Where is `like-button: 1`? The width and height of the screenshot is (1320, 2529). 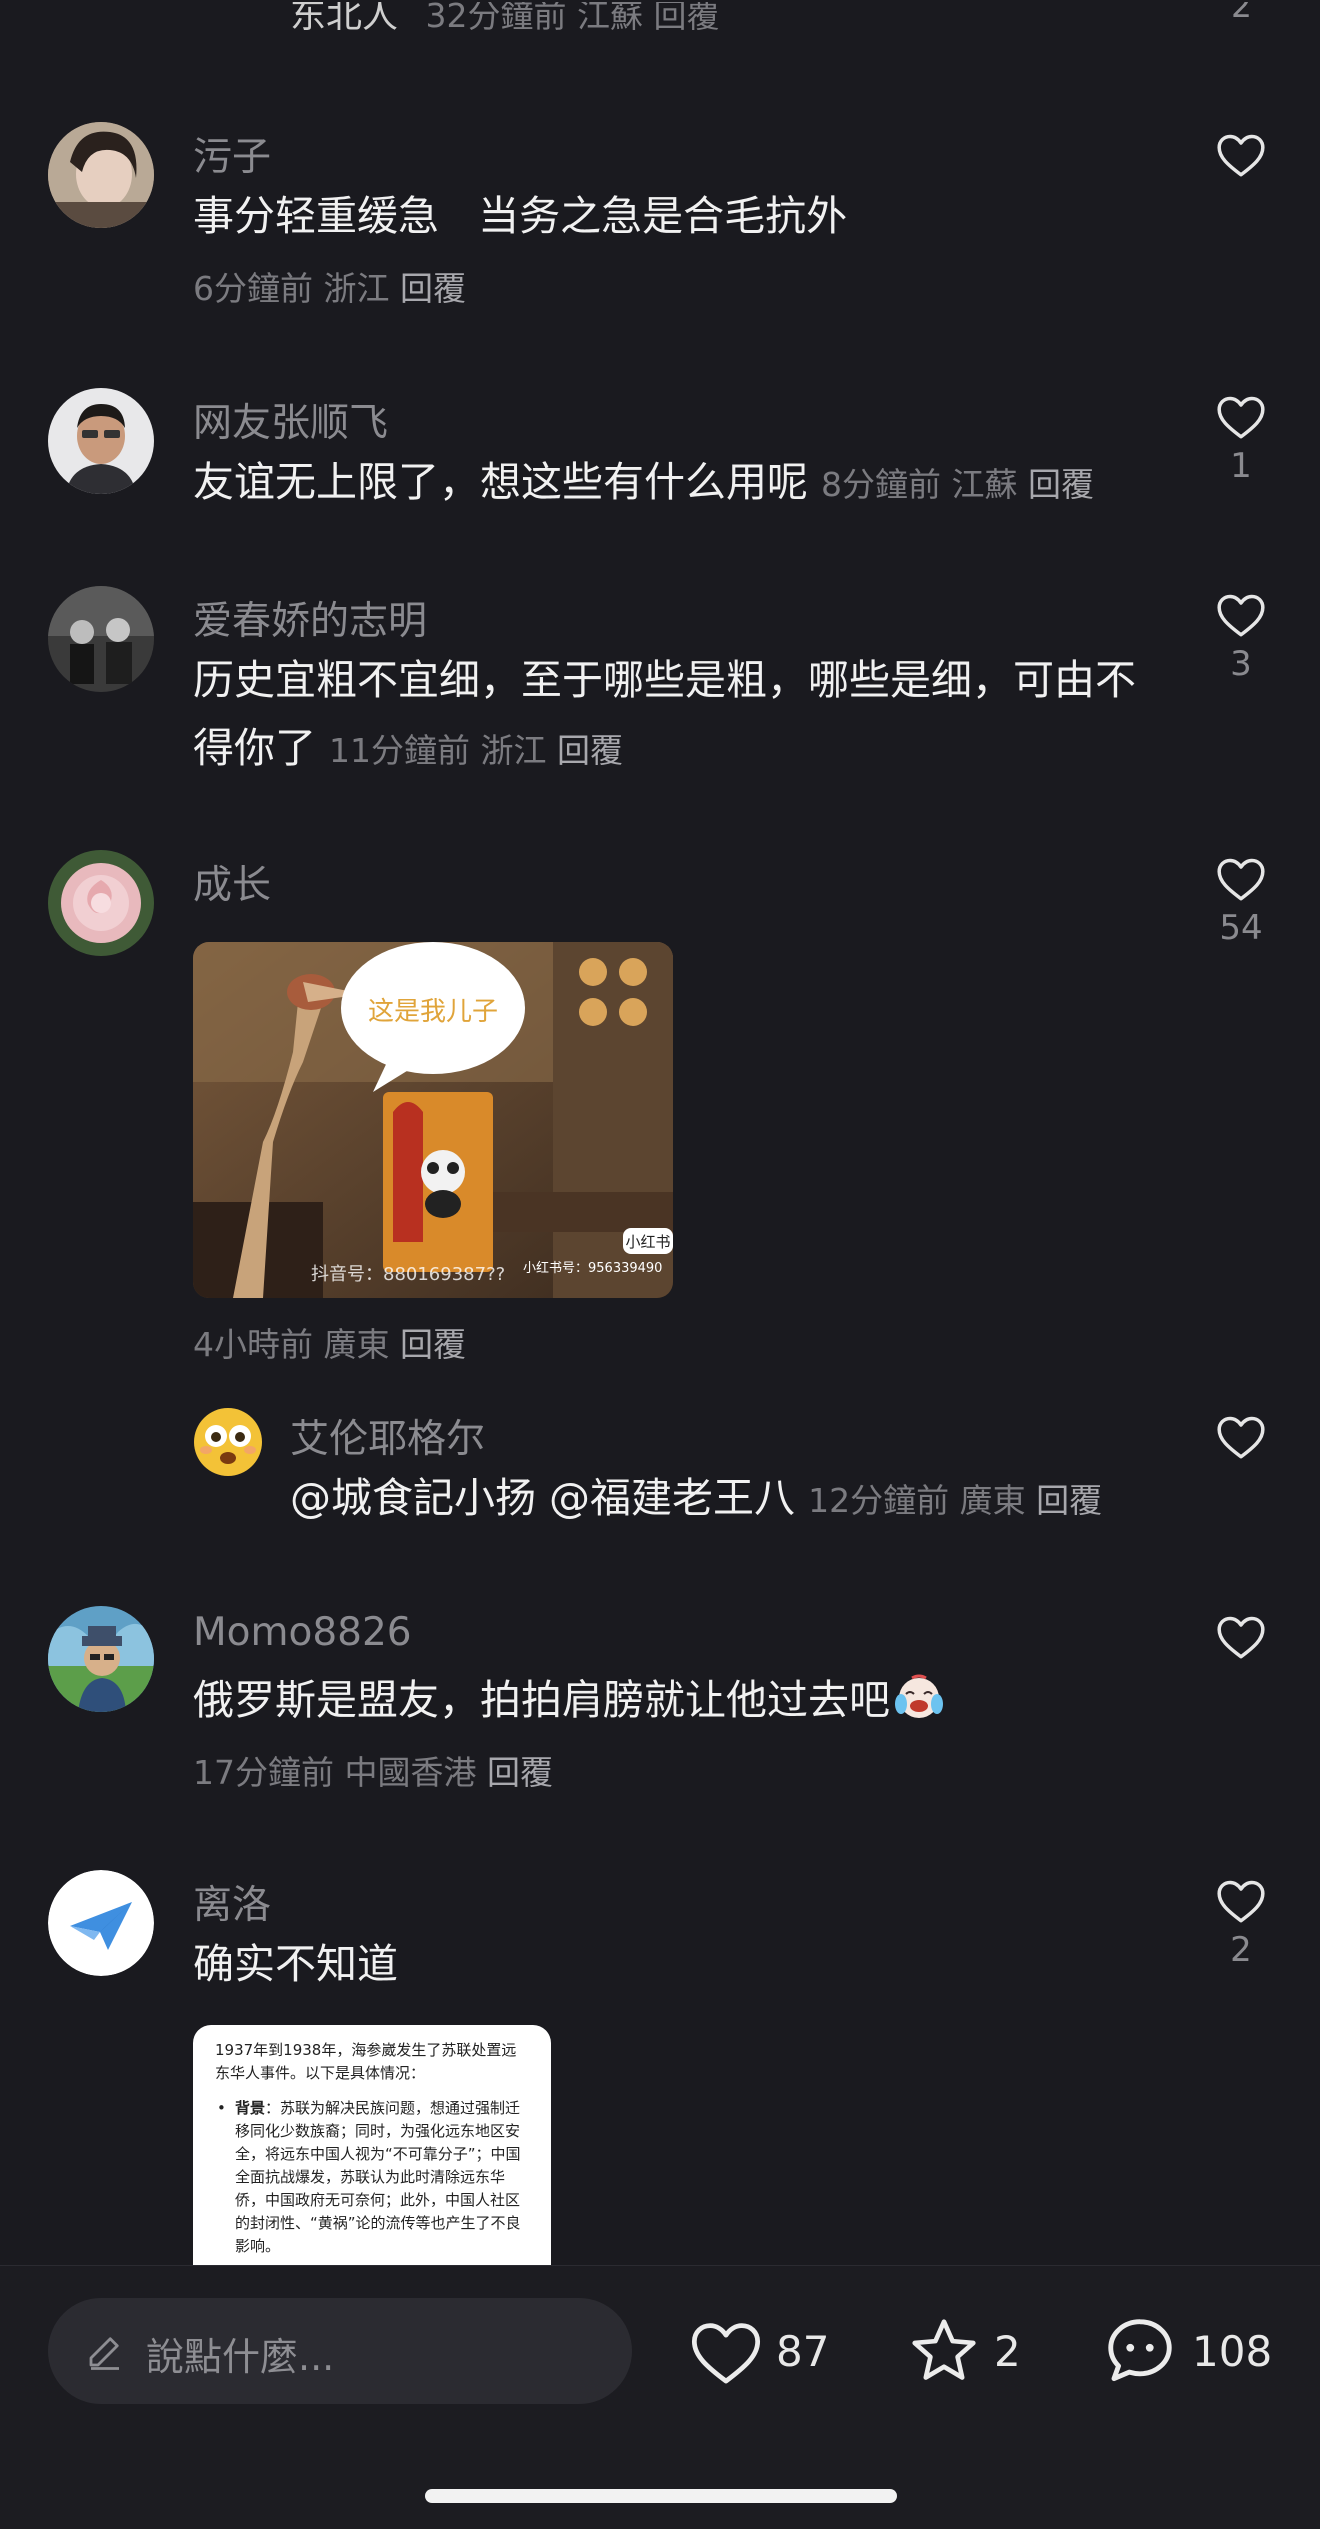 like-button: 1 is located at coordinates (1241, 439).